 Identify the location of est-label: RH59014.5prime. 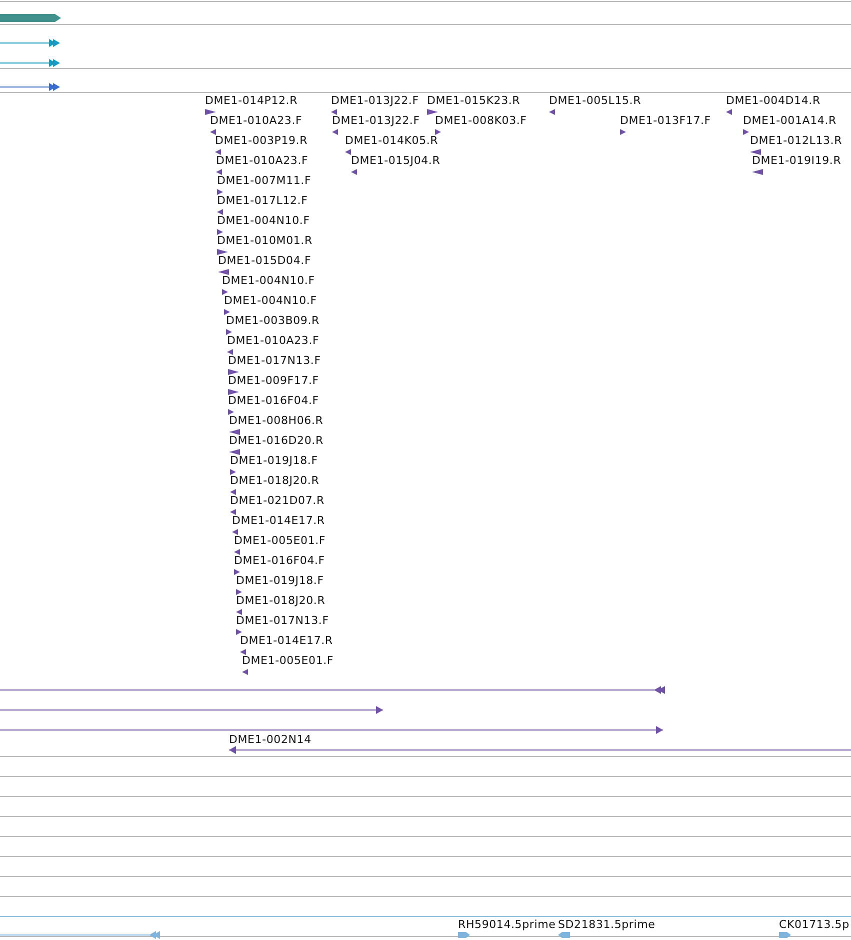
(507, 925).